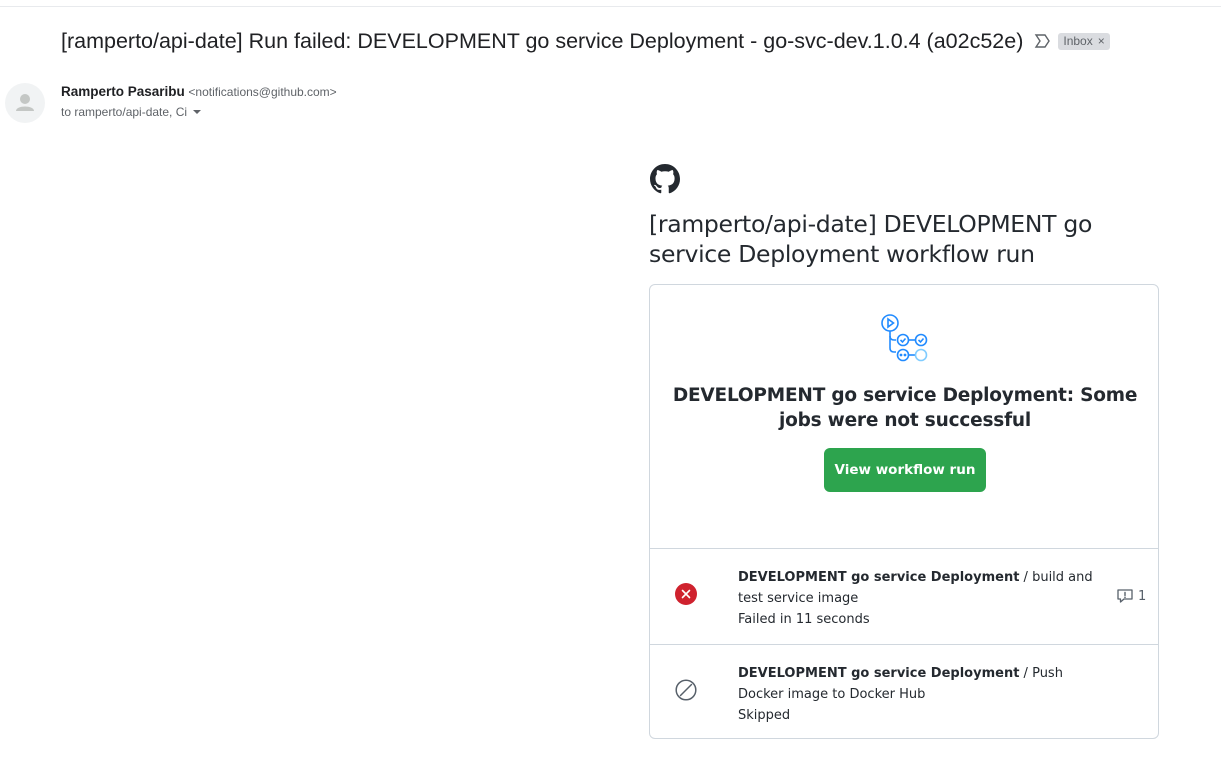  I want to click on avatar, so click(25, 103).